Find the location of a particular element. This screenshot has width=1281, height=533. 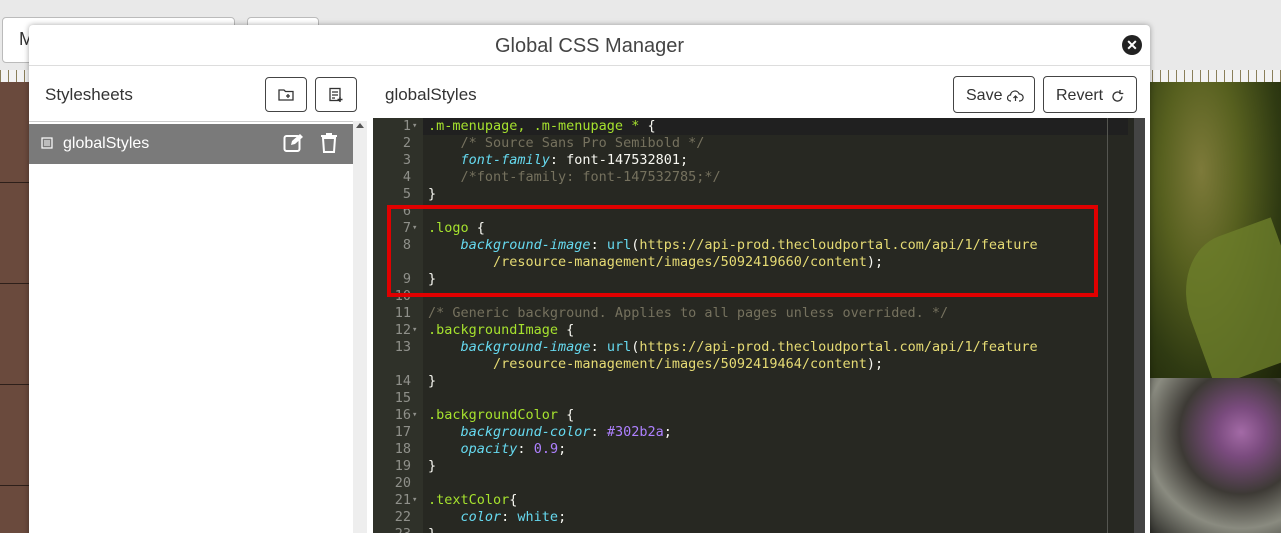

code-line: 18 opacity: 0.9; is located at coordinates (759, 449).